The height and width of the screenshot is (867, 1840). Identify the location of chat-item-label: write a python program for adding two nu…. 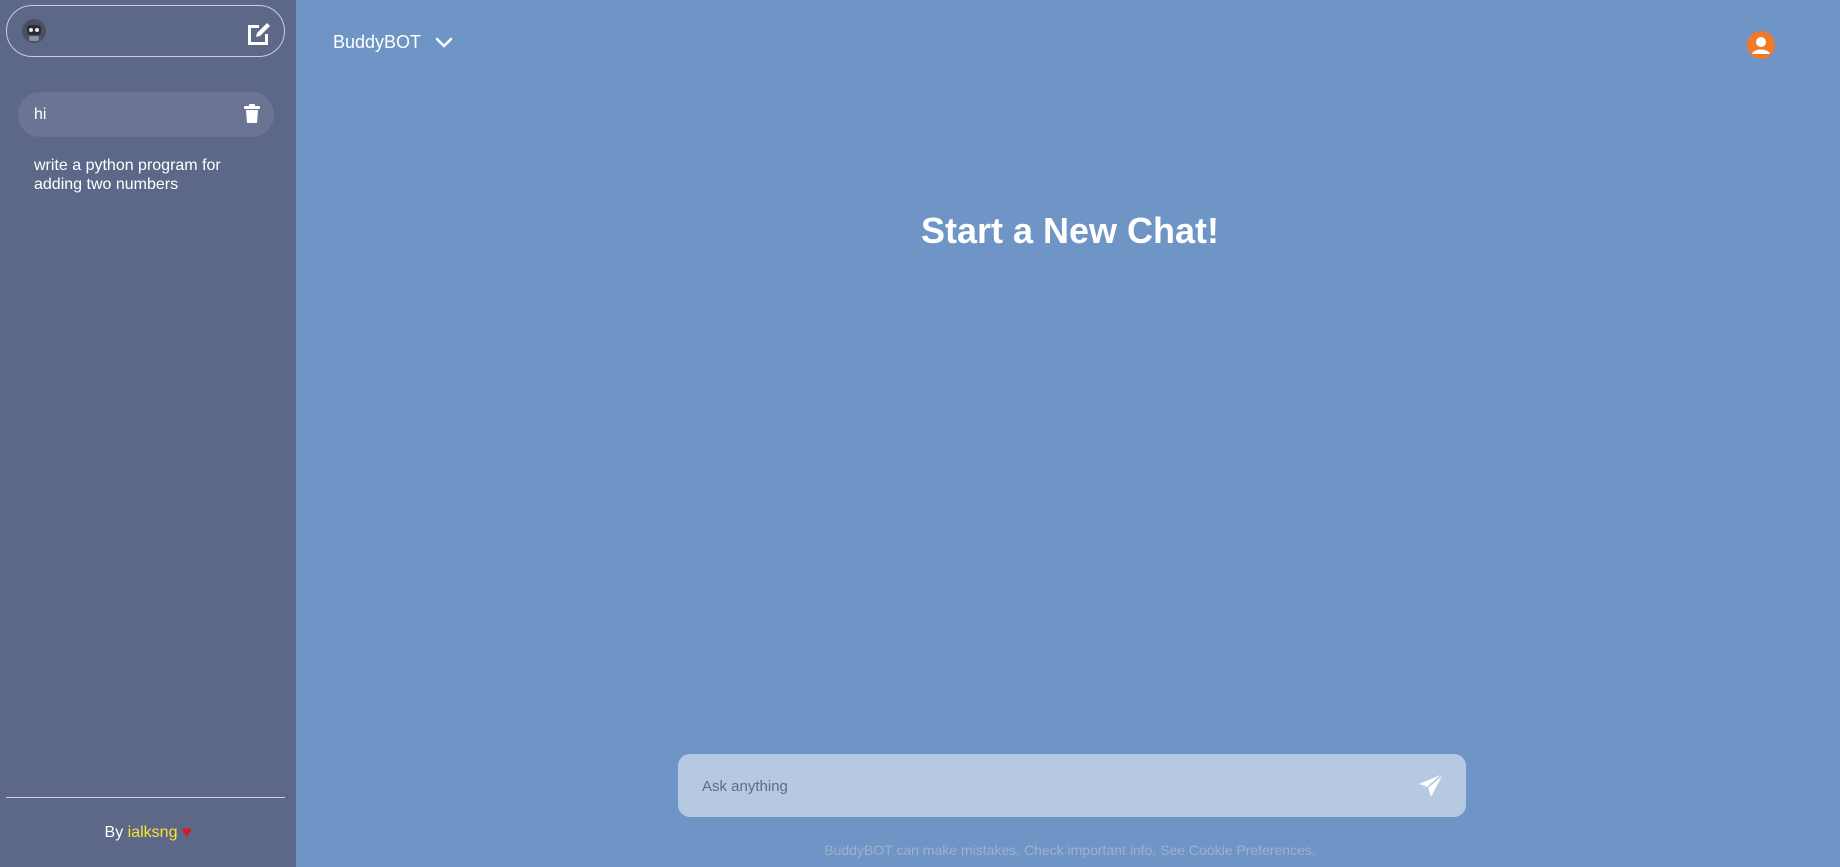
(127, 175).